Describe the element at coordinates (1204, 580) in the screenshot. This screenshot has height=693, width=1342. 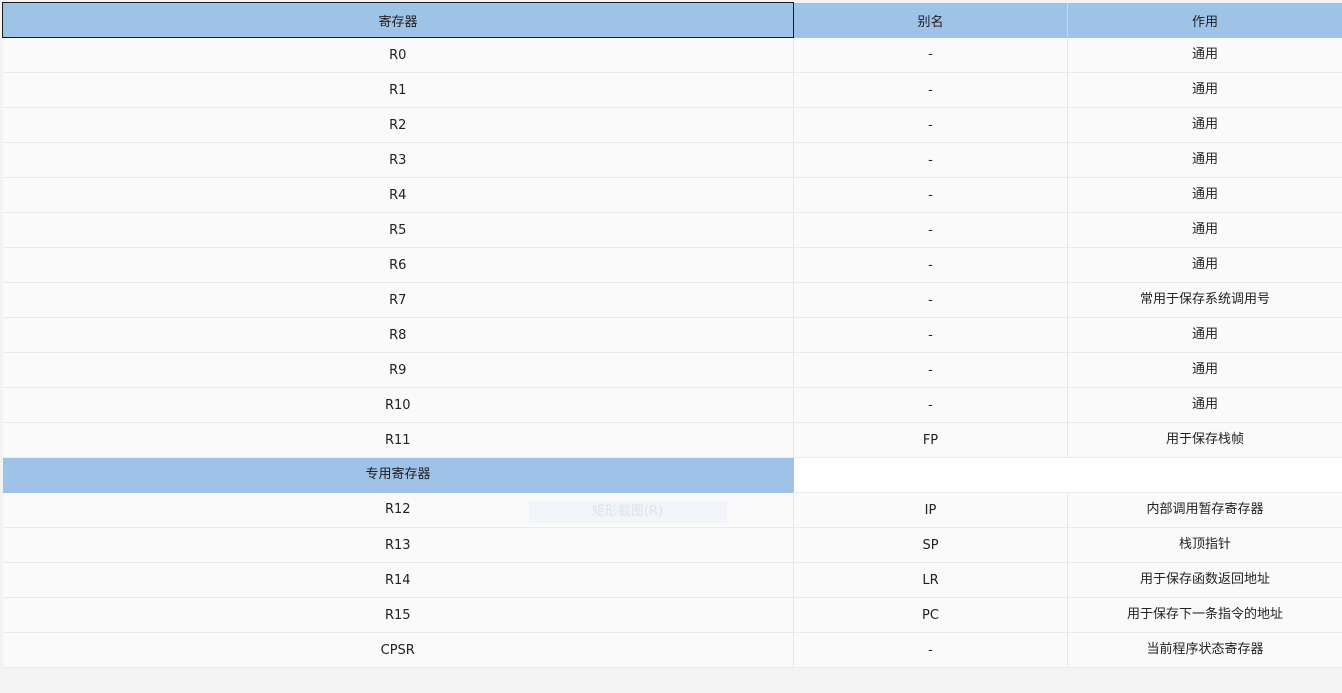
I see `purpose-cell: 用于保存函数返回地址` at that location.